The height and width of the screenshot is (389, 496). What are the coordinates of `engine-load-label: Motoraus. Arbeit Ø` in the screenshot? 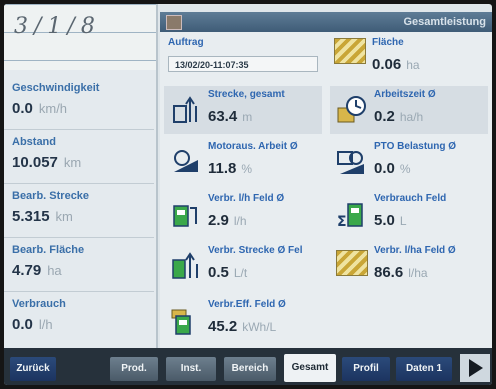 It's located at (253, 146).